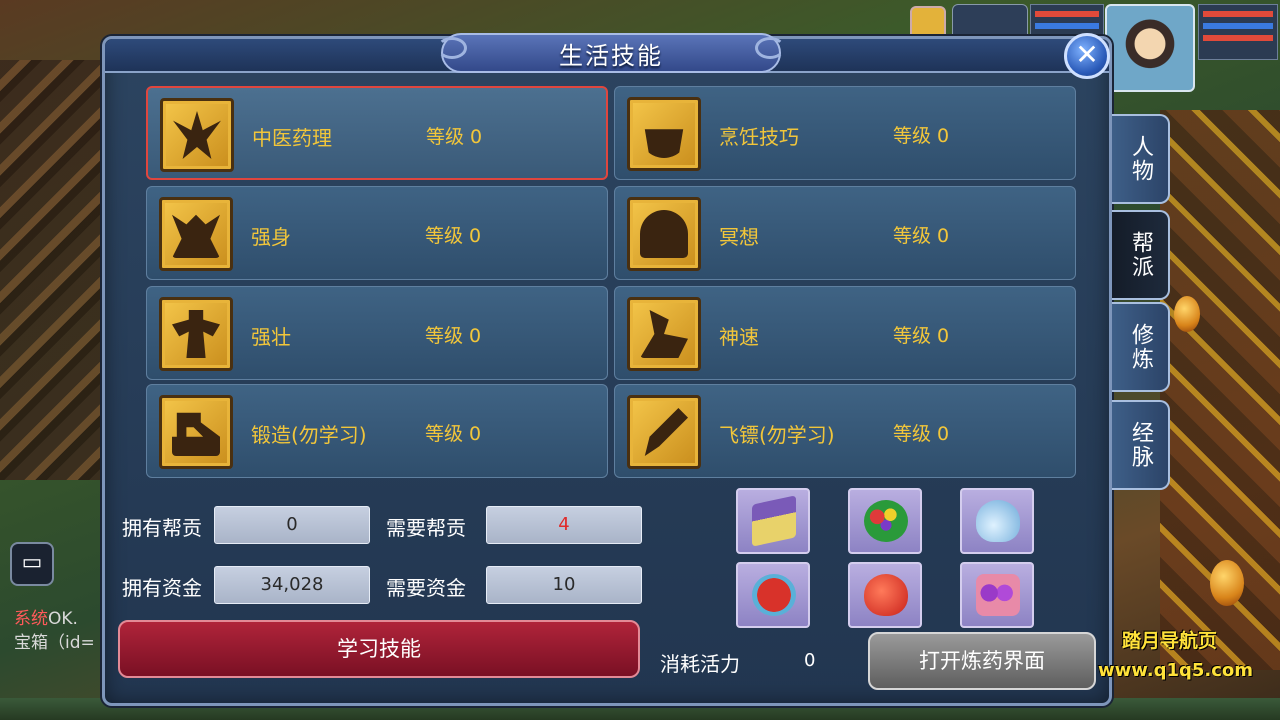 The image size is (1280, 720). What do you see at coordinates (55, 270) in the screenshot?
I see `background-roof` at bounding box center [55, 270].